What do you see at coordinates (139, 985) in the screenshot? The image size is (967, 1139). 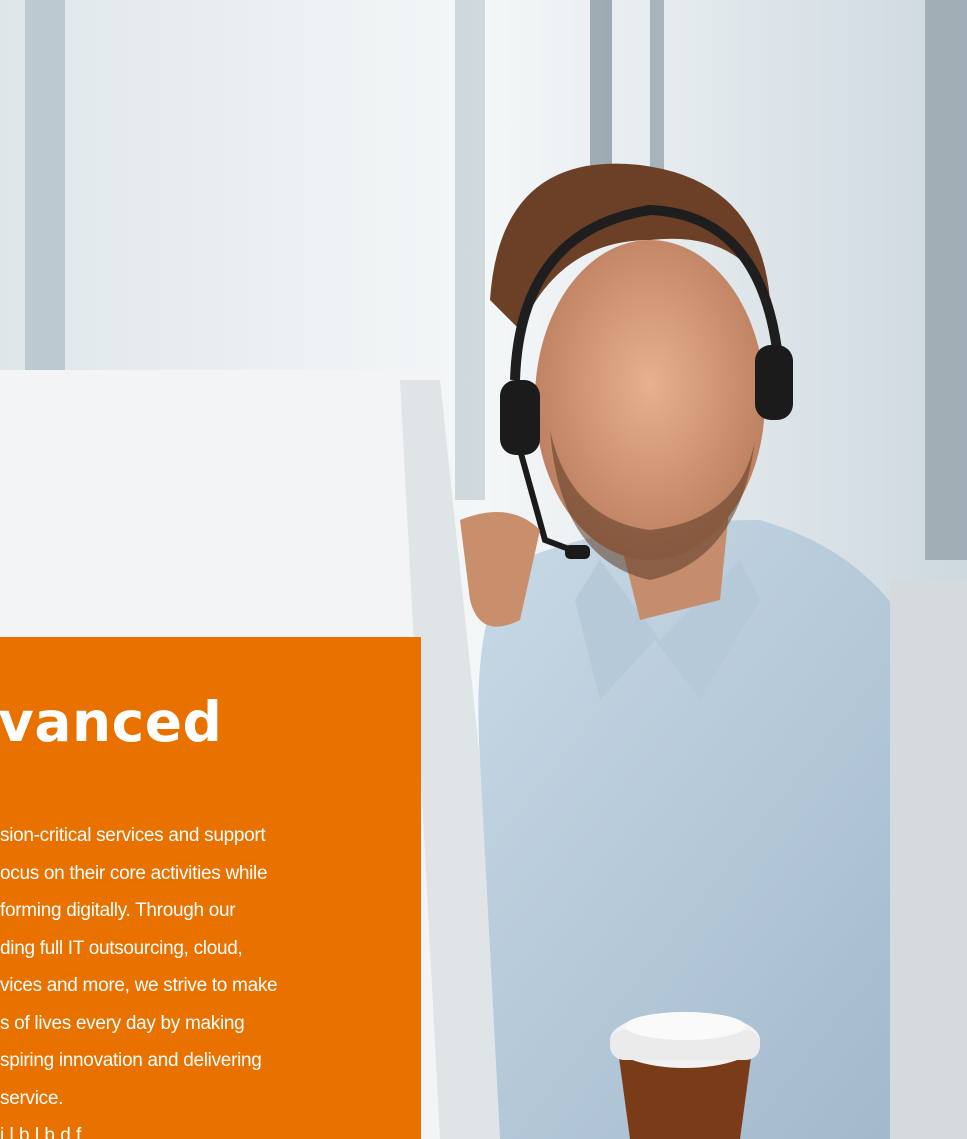 I see `panel-body-line: vices and more, we strive to make` at bounding box center [139, 985].